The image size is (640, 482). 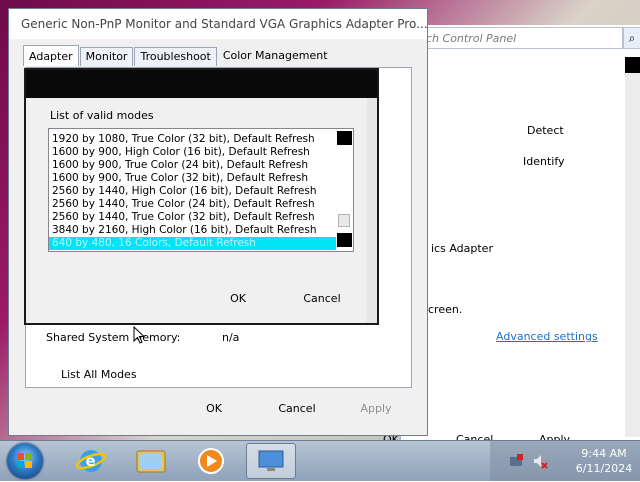 I want to click on clock-time: 9:44 AM, so click(x=604, y=453).